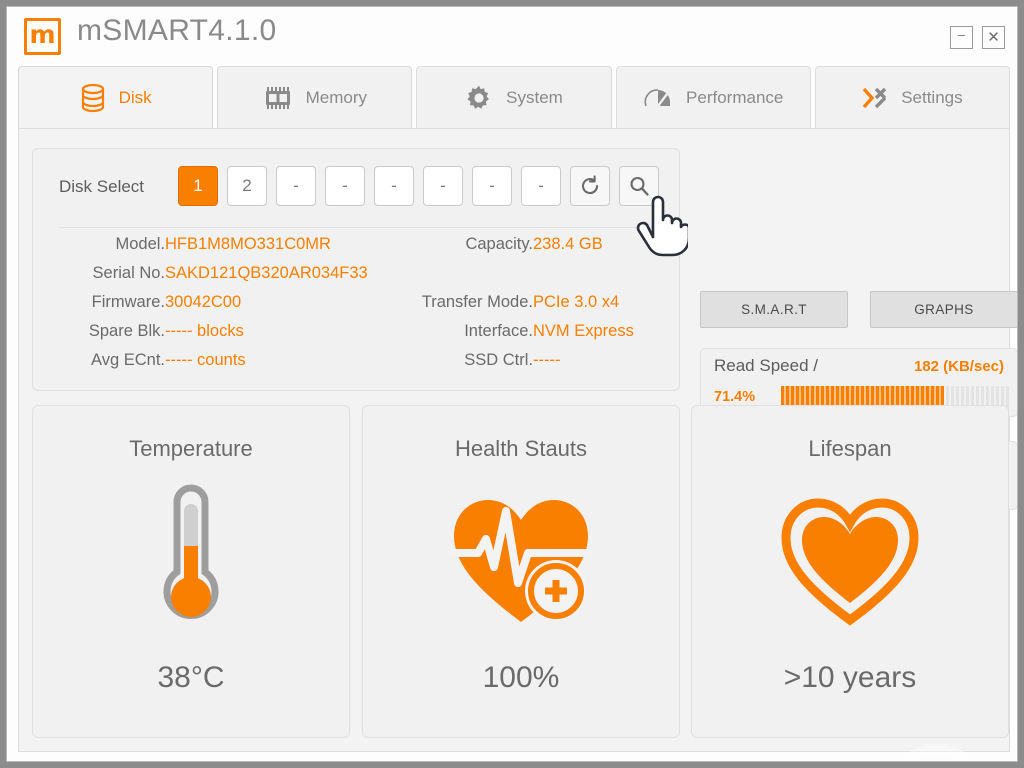  What do you see at coordinates (658, 98) in the screenshot?
I see `gauge-icon` at bounding box center [658, 98].